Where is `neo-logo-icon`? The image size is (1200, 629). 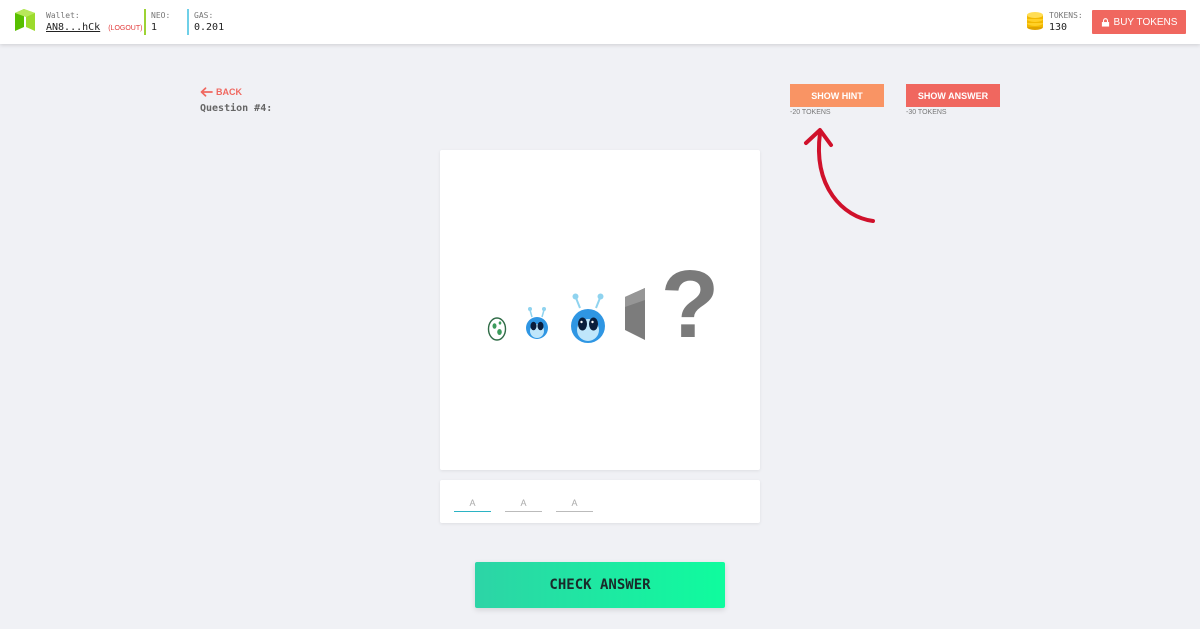 neo-logo-icon is located at coordinates (25, 20).